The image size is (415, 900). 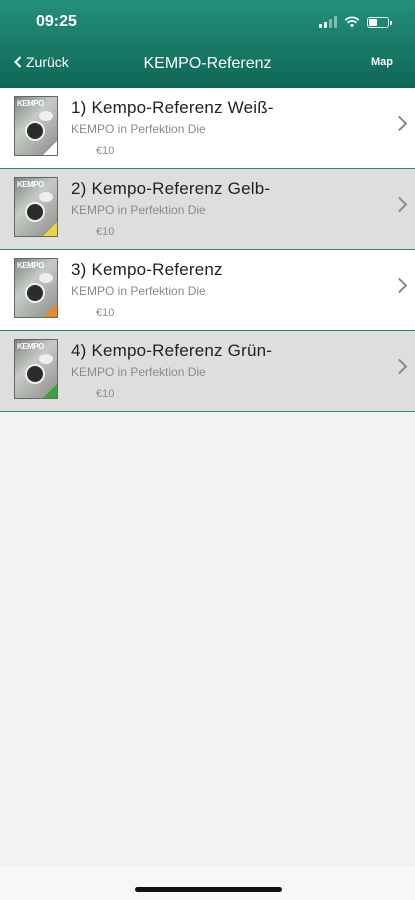 I want to click on page-title: KEMPO-Referenz, so click(x=207, y=63).